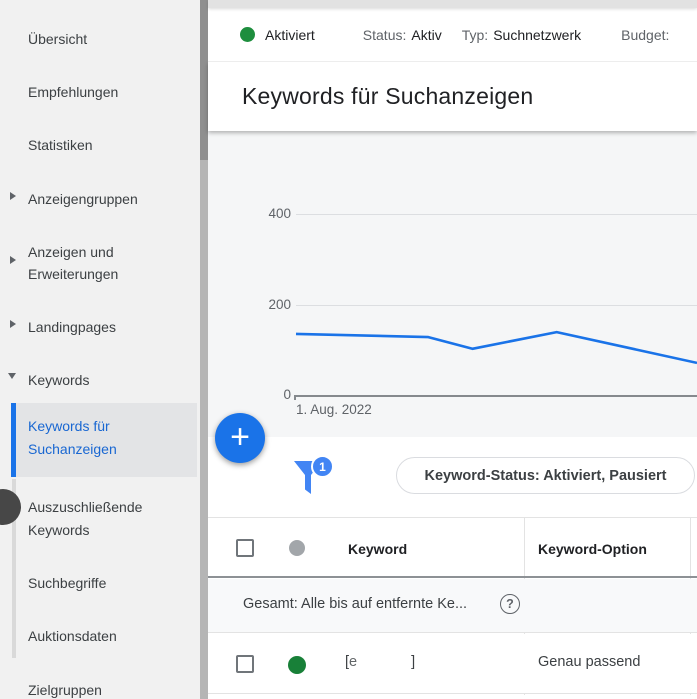 This screenshot has height=699, width=697. What do you see at coordinates (297, 665) in the screenshot?
I see `keyword-enabled-status-icon` at bounding box center [297, 665].